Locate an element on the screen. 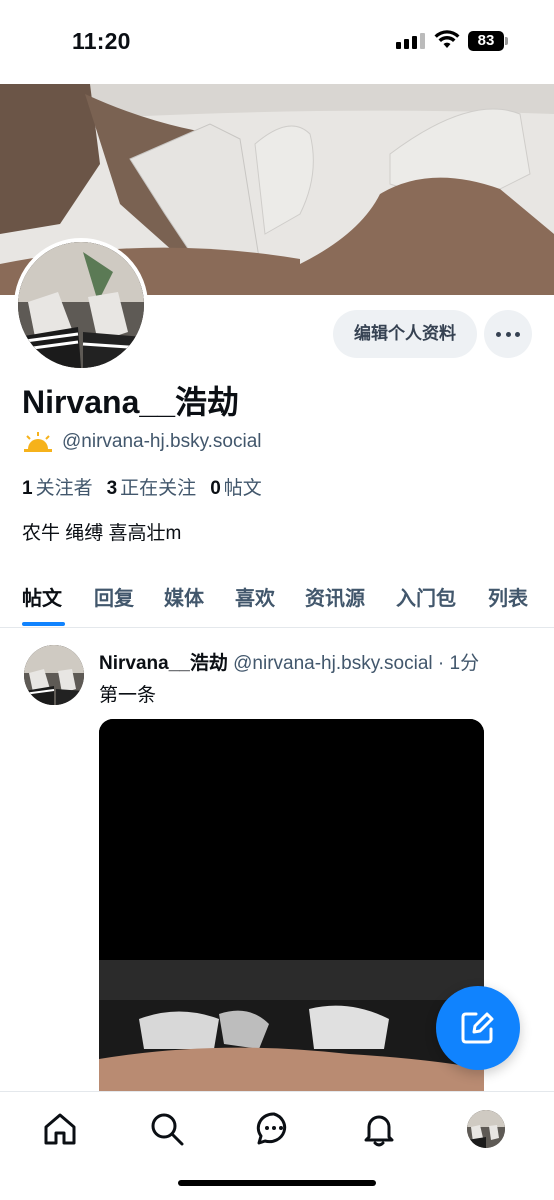 Image resolution: width=554 pixels, height=1200 pixels. followers-stat: 1 关注者 is located at coordinates (57, 486).